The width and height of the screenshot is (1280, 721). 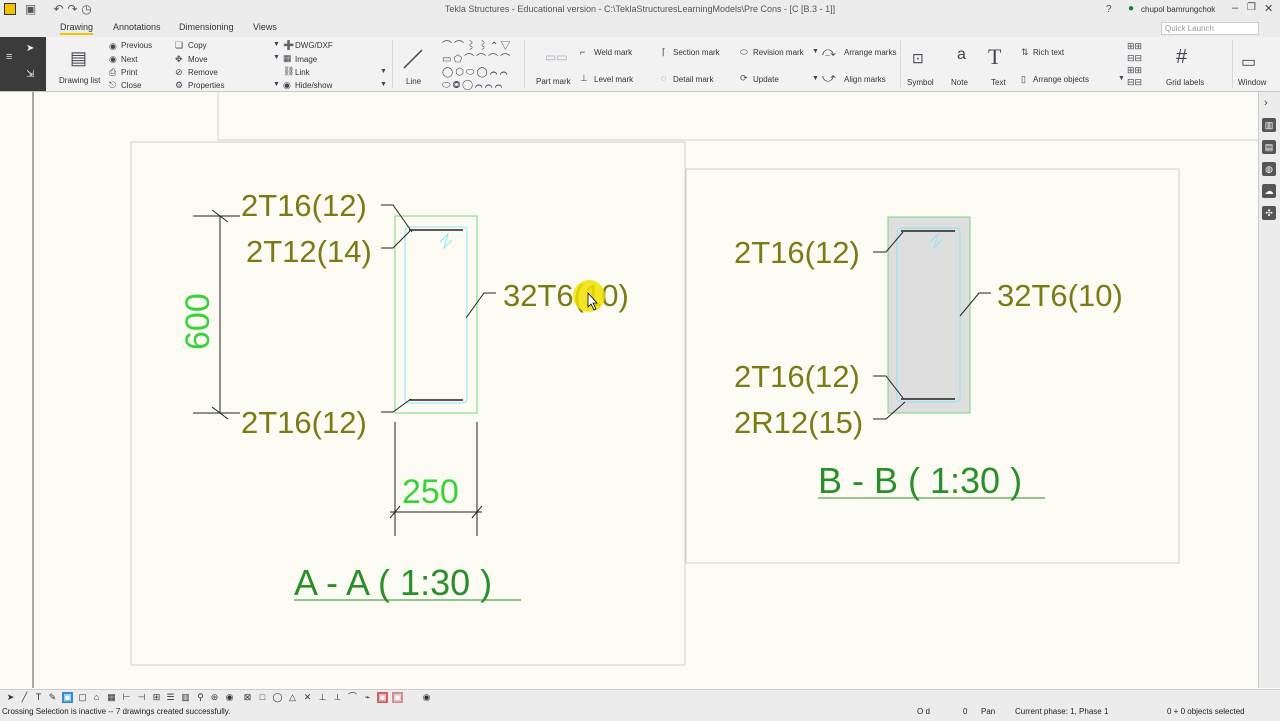 I want to click on grid-labels-button: Grid labels, so click(x=1185, y=82).